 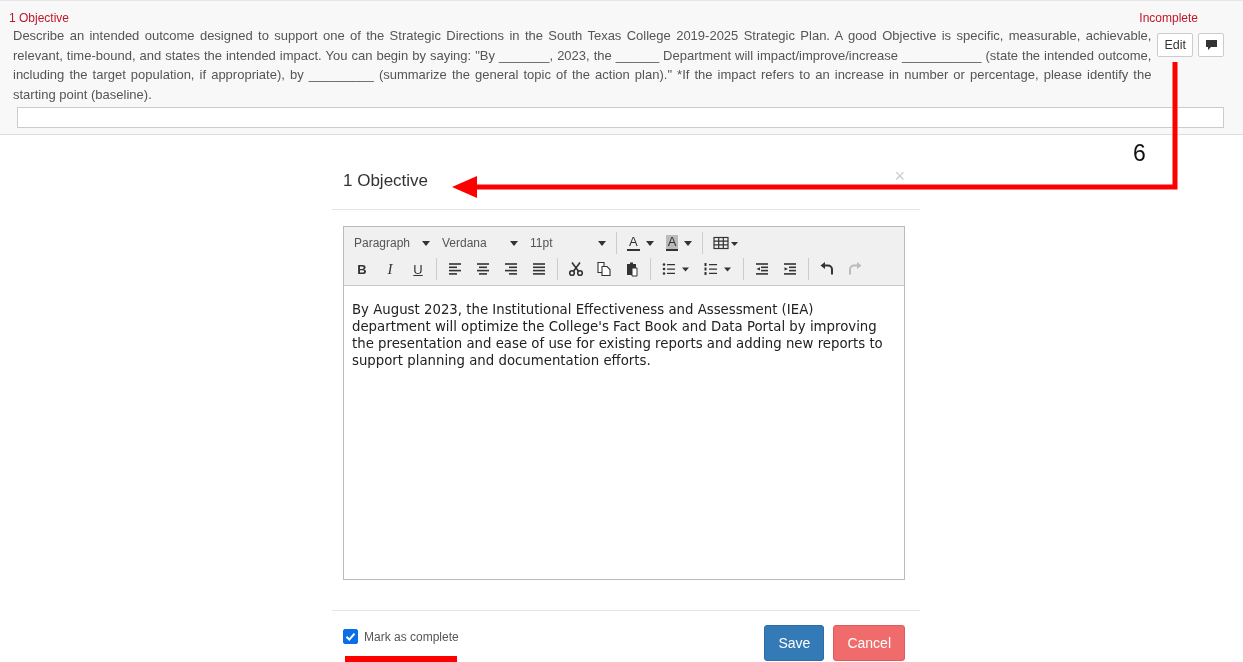 I want to click on clipboard-icon, so click(x=632, y=269).